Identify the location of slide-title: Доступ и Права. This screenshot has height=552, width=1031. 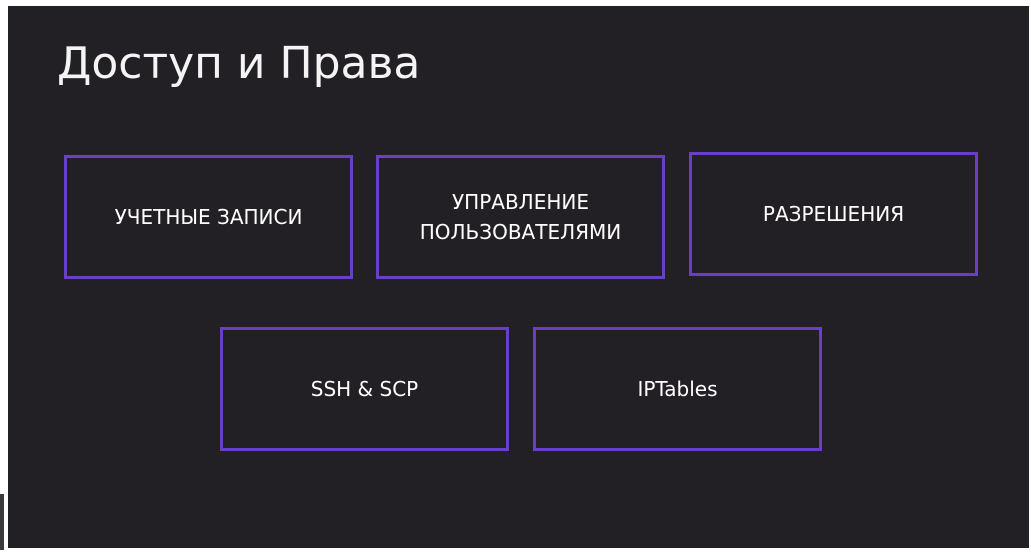
(239, 63).